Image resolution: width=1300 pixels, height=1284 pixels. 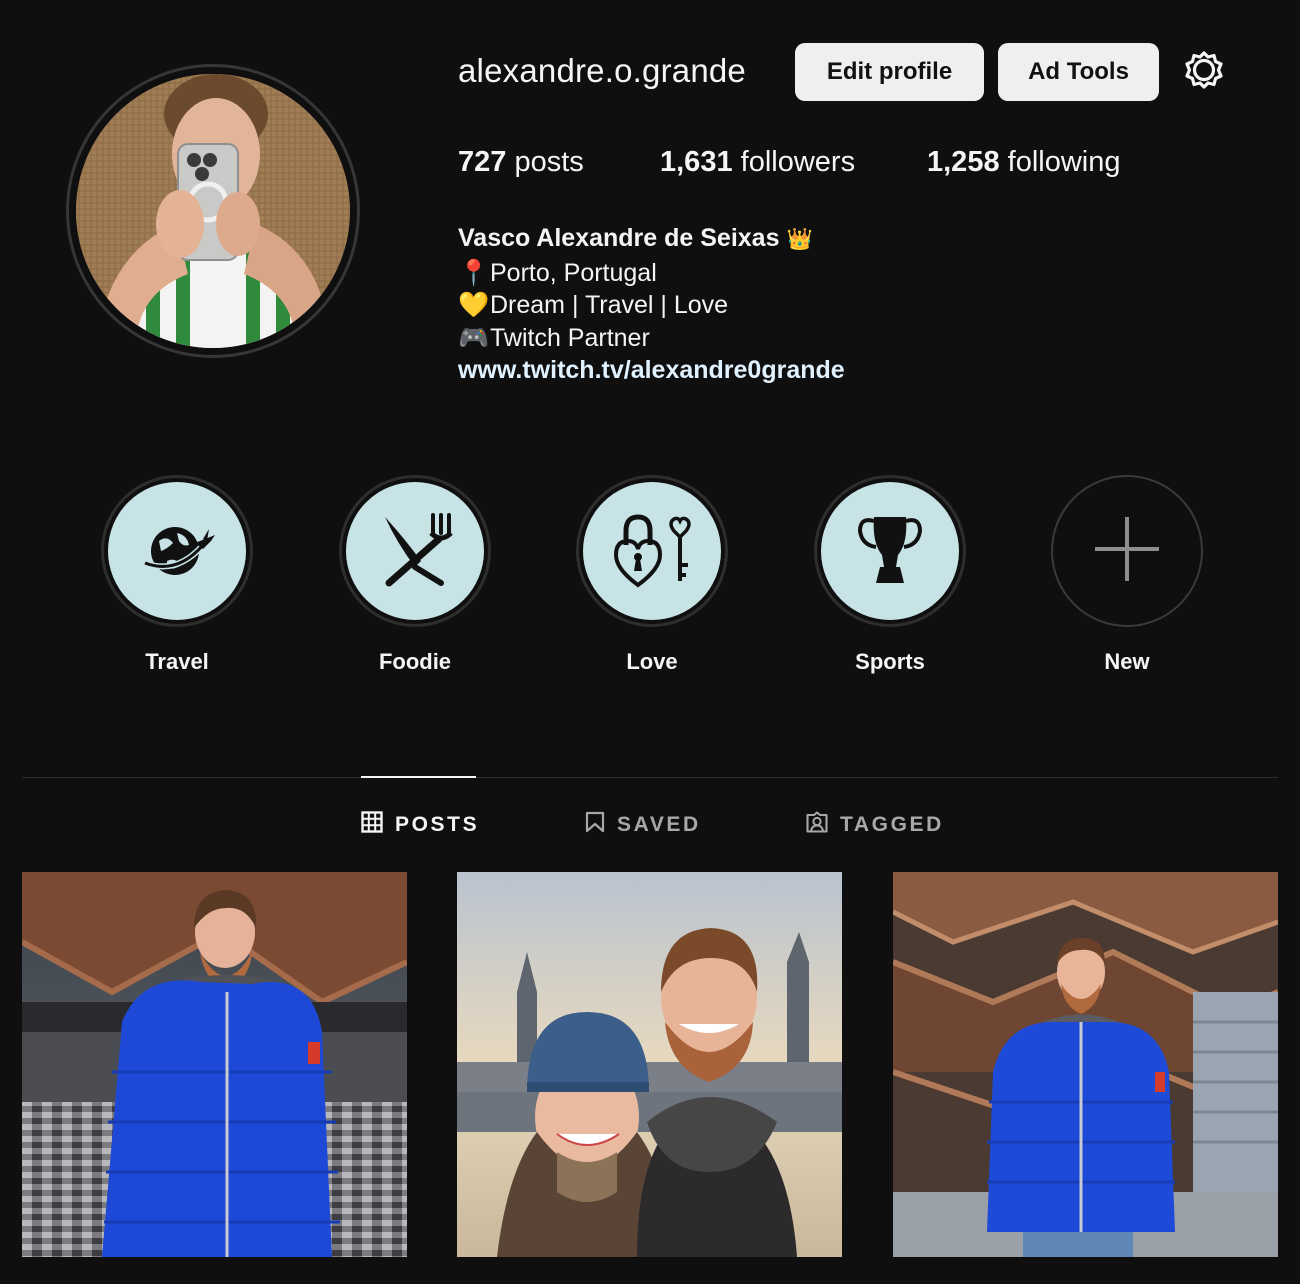 What do you see at coordinates (659, 824) in the screenshot?
I see `tab-saved-label: SAVED` at bounding box center [659, 824].